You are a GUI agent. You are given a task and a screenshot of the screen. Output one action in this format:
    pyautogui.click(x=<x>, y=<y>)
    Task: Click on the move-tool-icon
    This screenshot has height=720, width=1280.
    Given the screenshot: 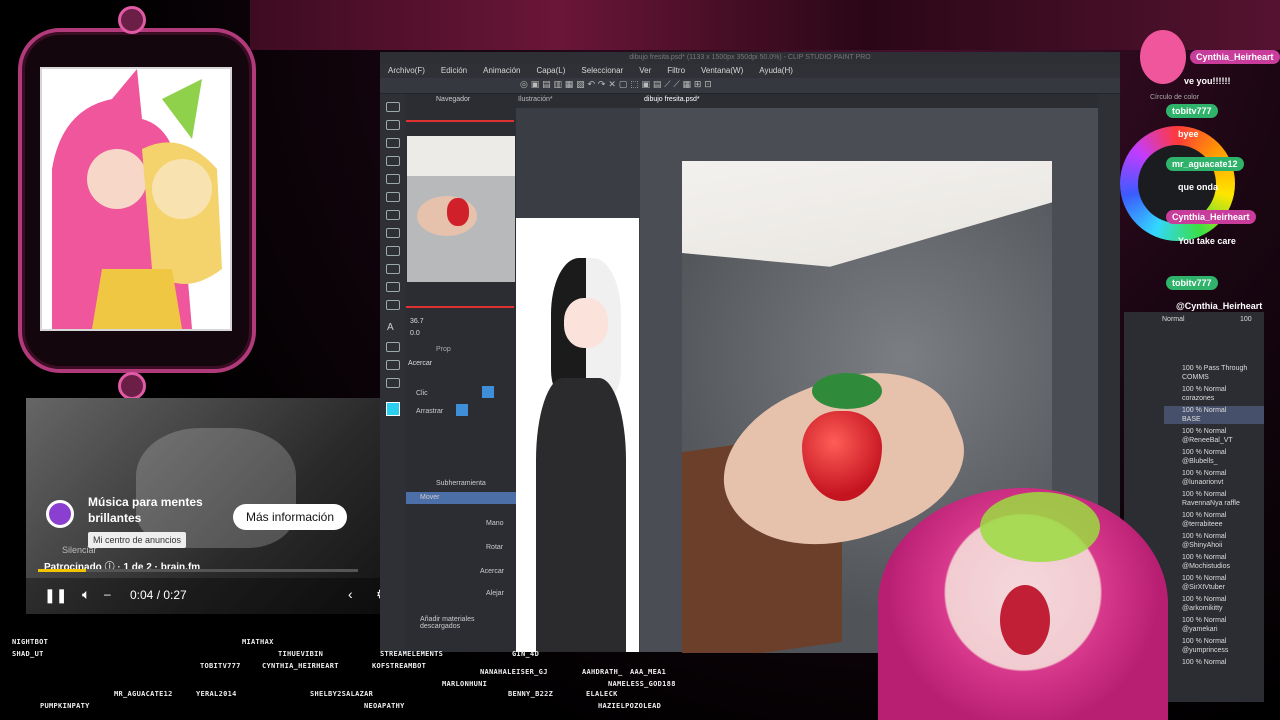 What is the action you would take?
    pyautogui.click(x=393, y=269)
    